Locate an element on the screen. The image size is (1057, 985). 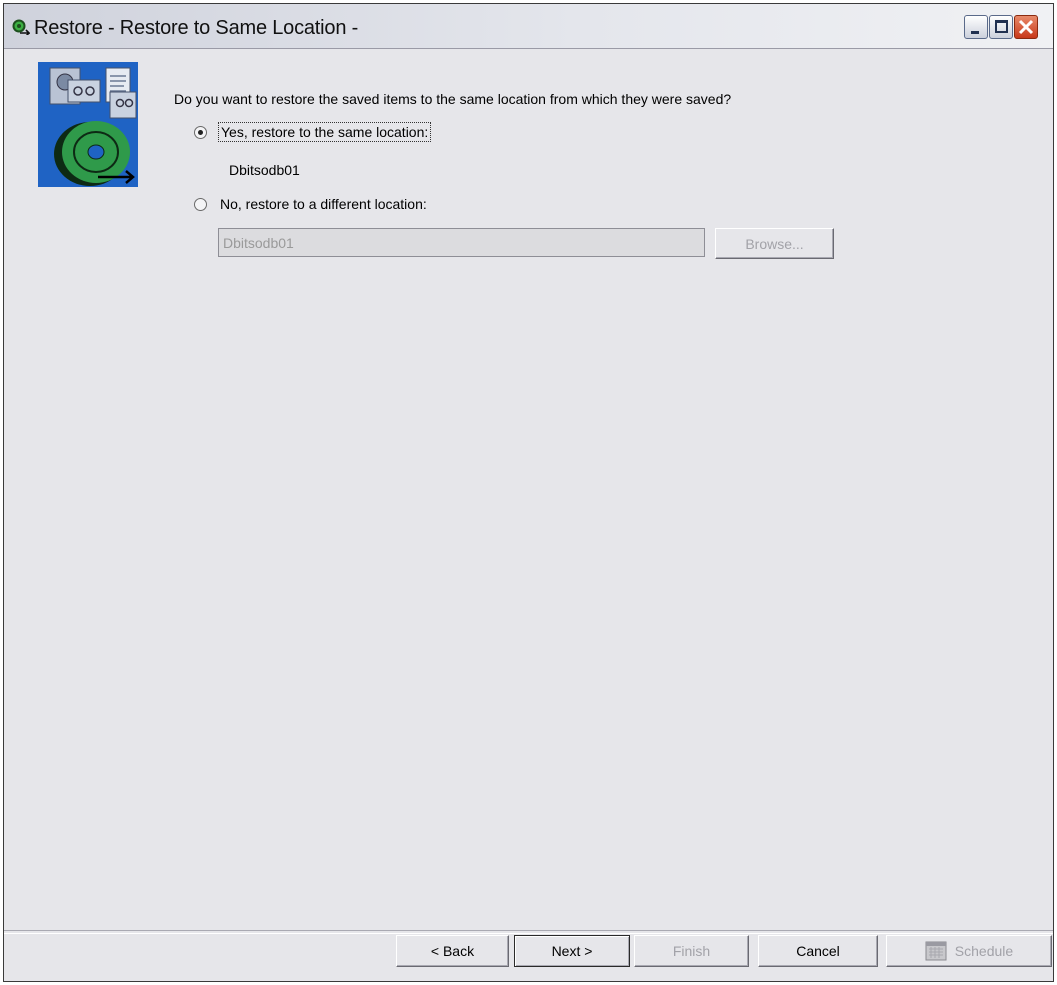
close-icon is located at coordinates (1026, 27).